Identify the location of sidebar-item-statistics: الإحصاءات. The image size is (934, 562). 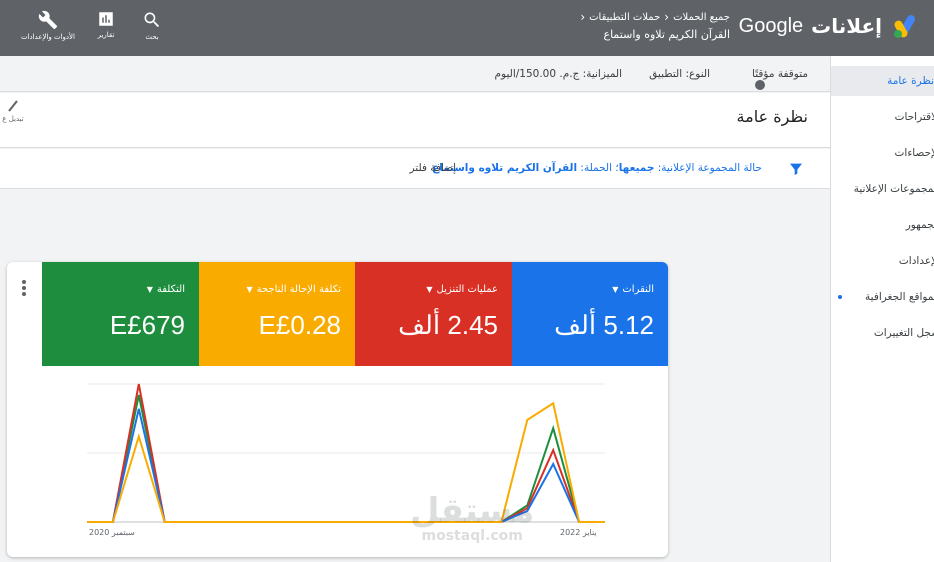
(882, 153).